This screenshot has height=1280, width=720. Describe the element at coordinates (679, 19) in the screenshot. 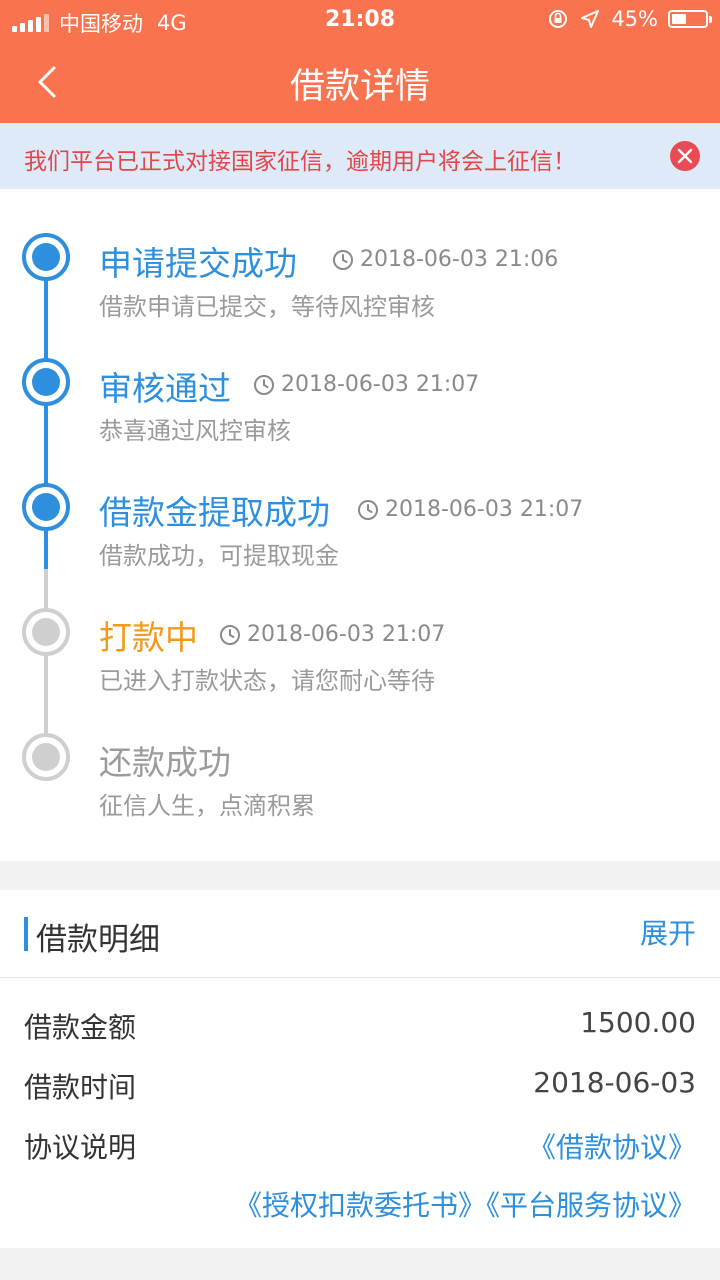

I see `battery-level` at that location.